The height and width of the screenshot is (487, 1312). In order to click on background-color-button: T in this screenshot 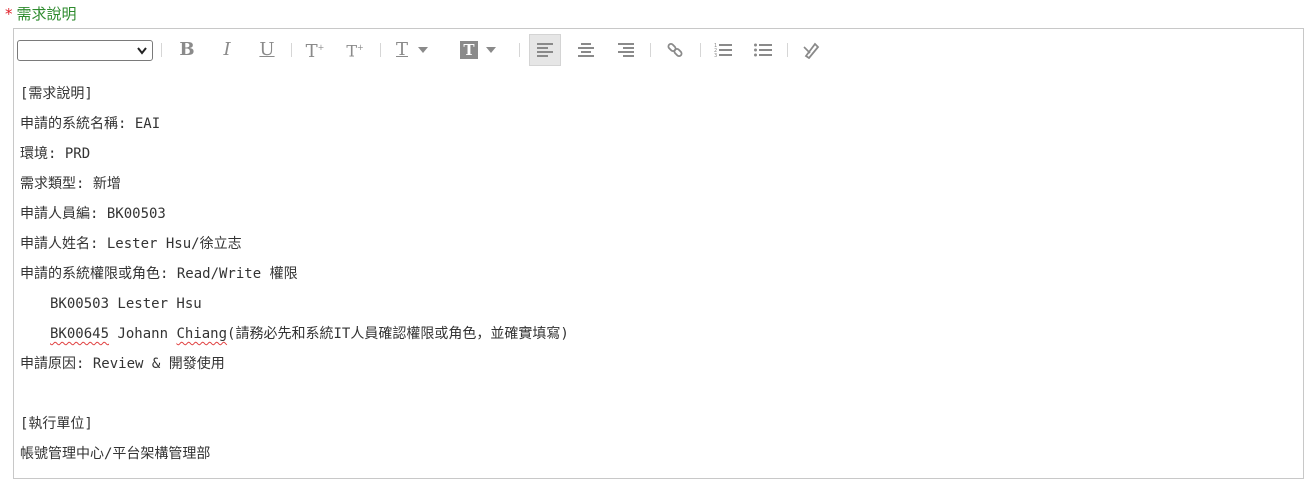, I will do `click(481, 50)`.